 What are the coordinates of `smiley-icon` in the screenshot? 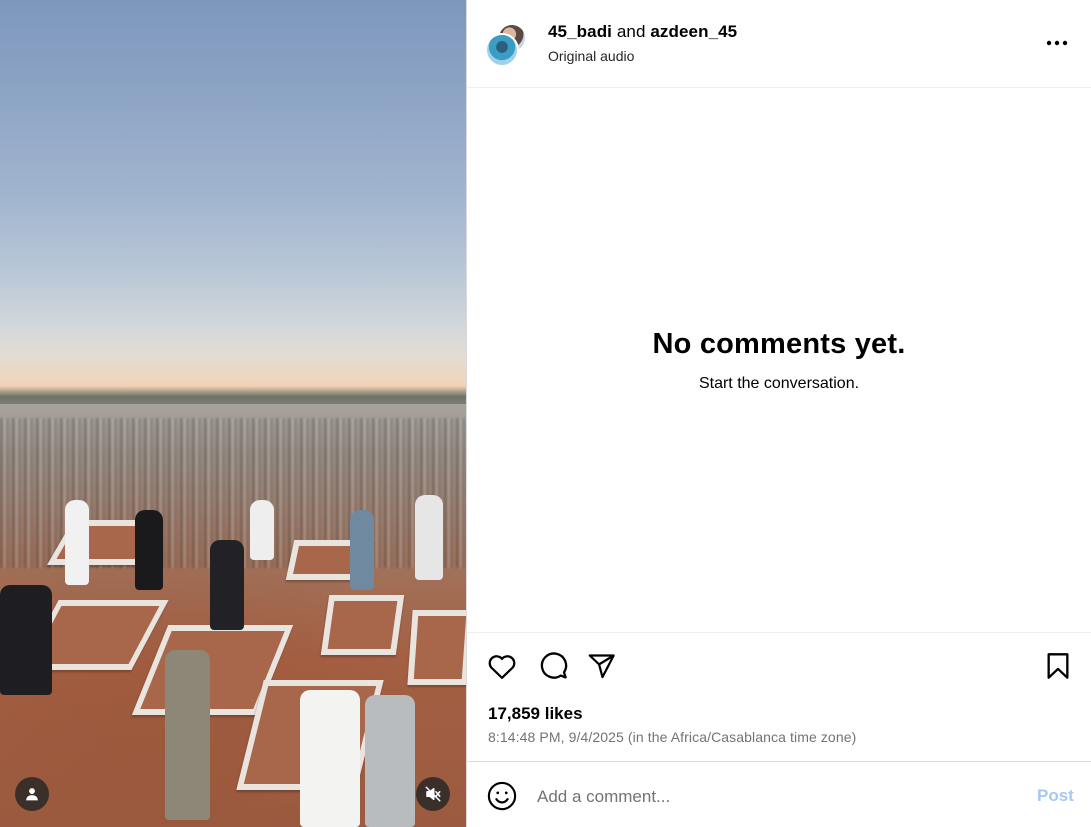 It's located at (502, 796).